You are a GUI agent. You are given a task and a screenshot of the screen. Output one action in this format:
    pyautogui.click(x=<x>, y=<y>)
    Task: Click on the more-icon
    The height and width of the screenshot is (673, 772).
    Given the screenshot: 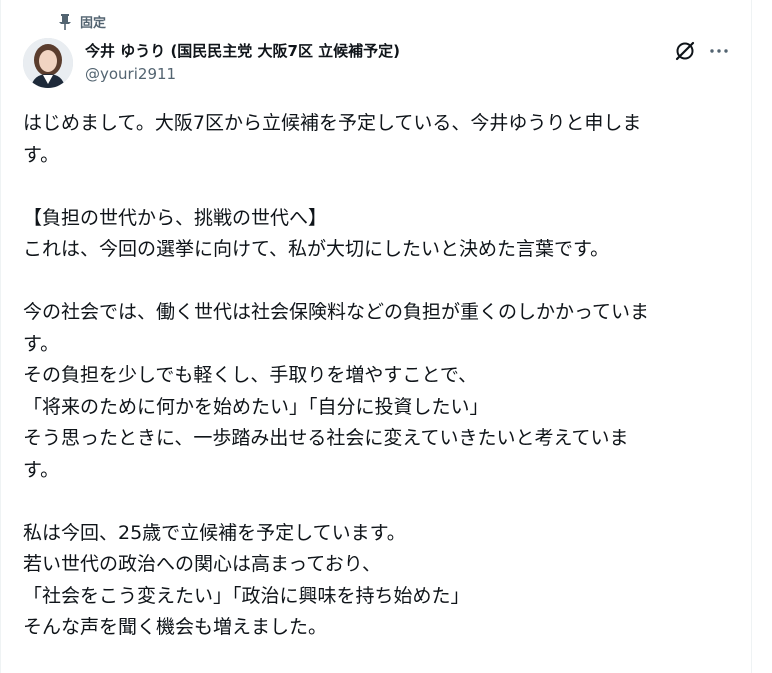 What is the action you would take?
    pyautogui.click(x=719, y=51)
    